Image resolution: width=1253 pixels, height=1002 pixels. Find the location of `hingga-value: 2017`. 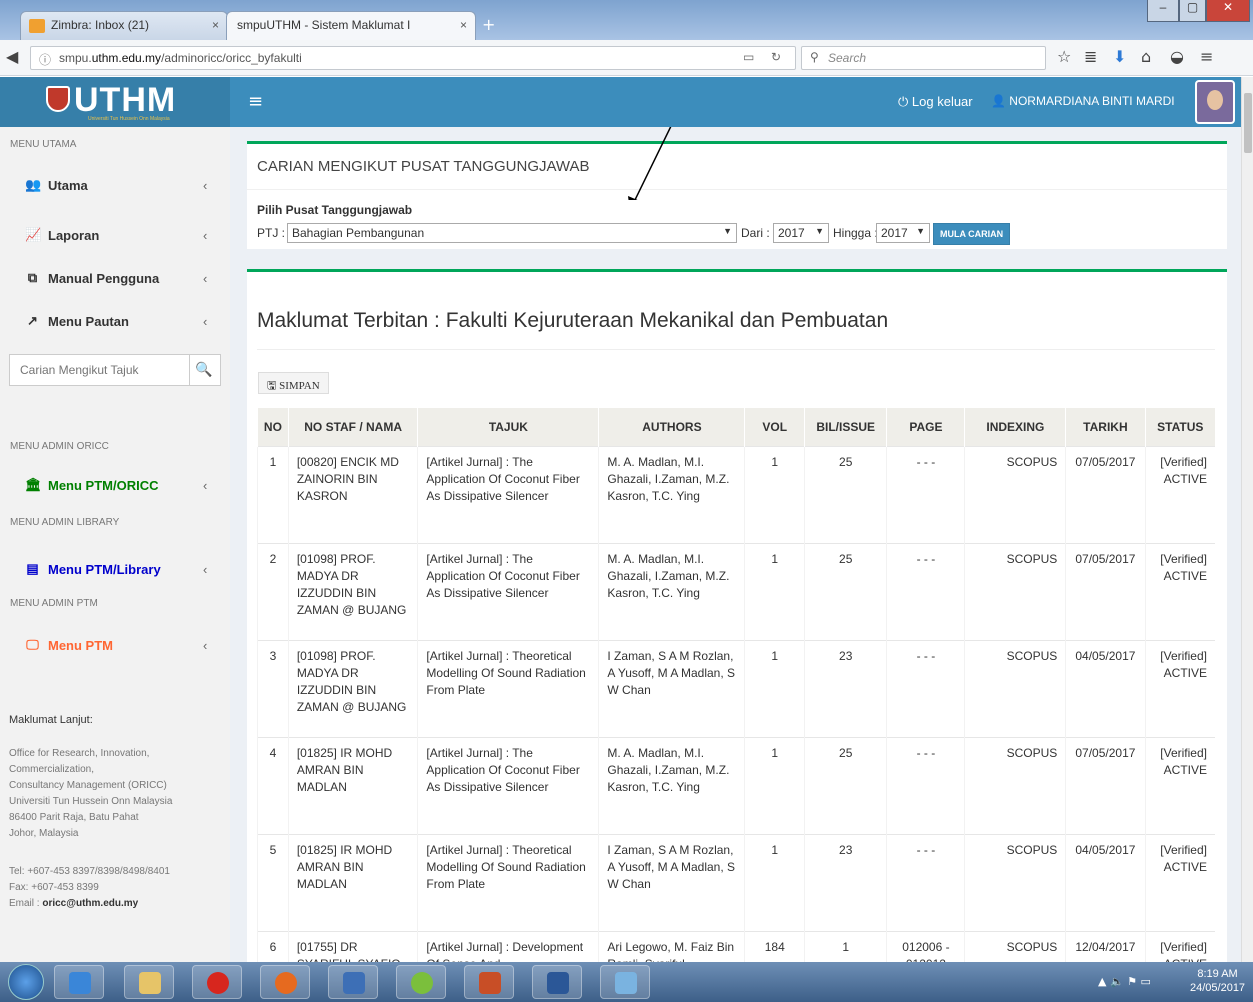

hingga-value: 2017 is located at coordinates (894, 233).